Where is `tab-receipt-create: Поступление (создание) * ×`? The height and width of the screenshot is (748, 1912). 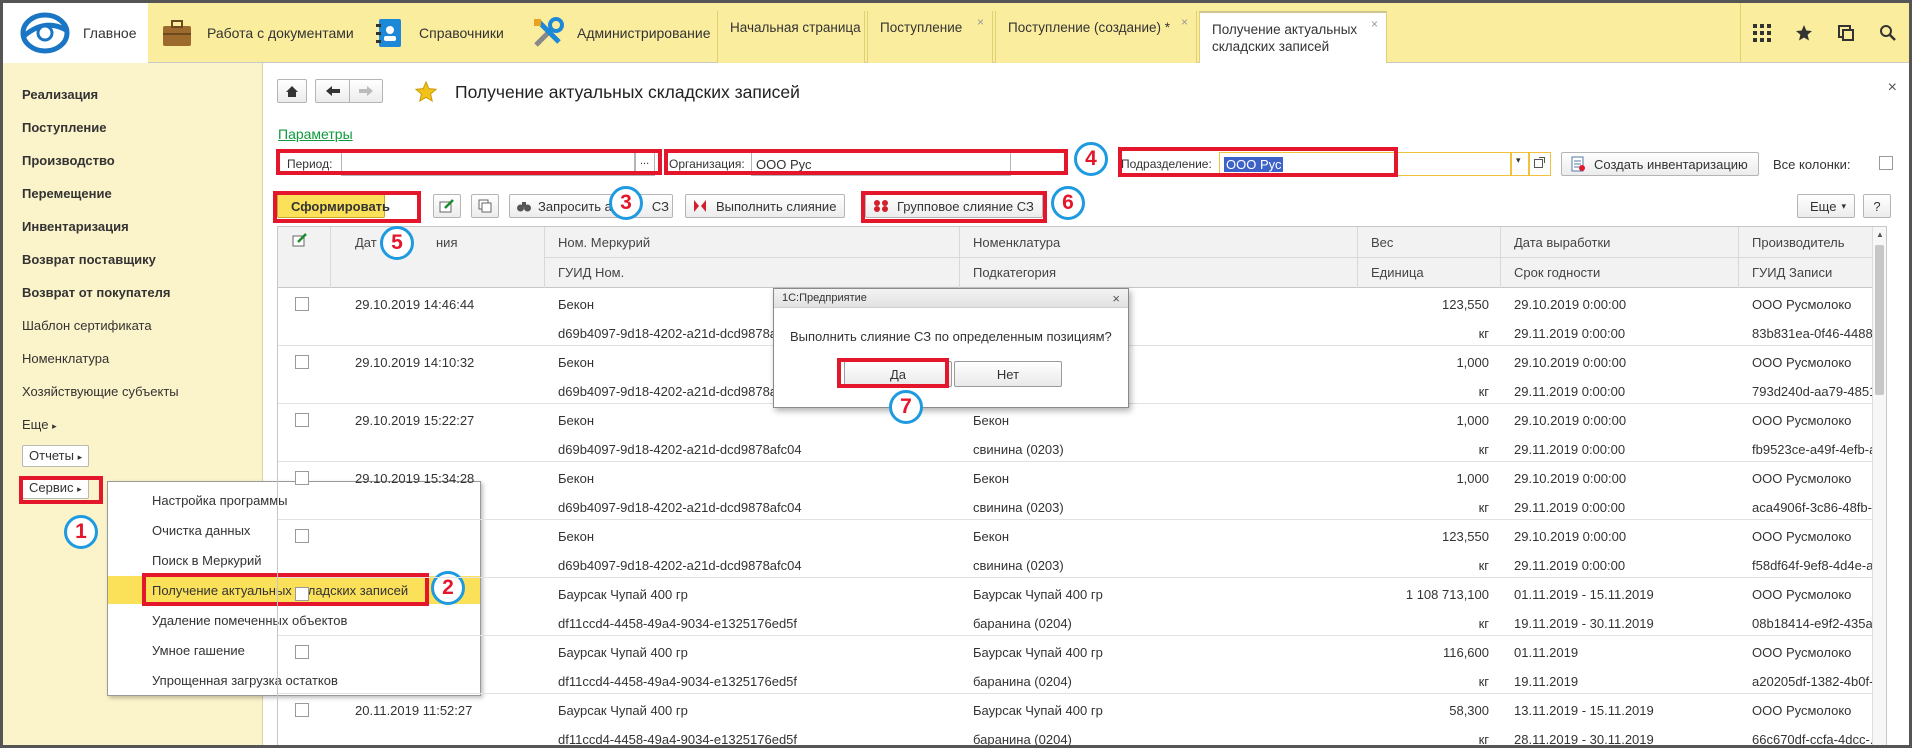
tab-receipt-create: Поступление (создание) * × is located at coordinates (1096, 37).